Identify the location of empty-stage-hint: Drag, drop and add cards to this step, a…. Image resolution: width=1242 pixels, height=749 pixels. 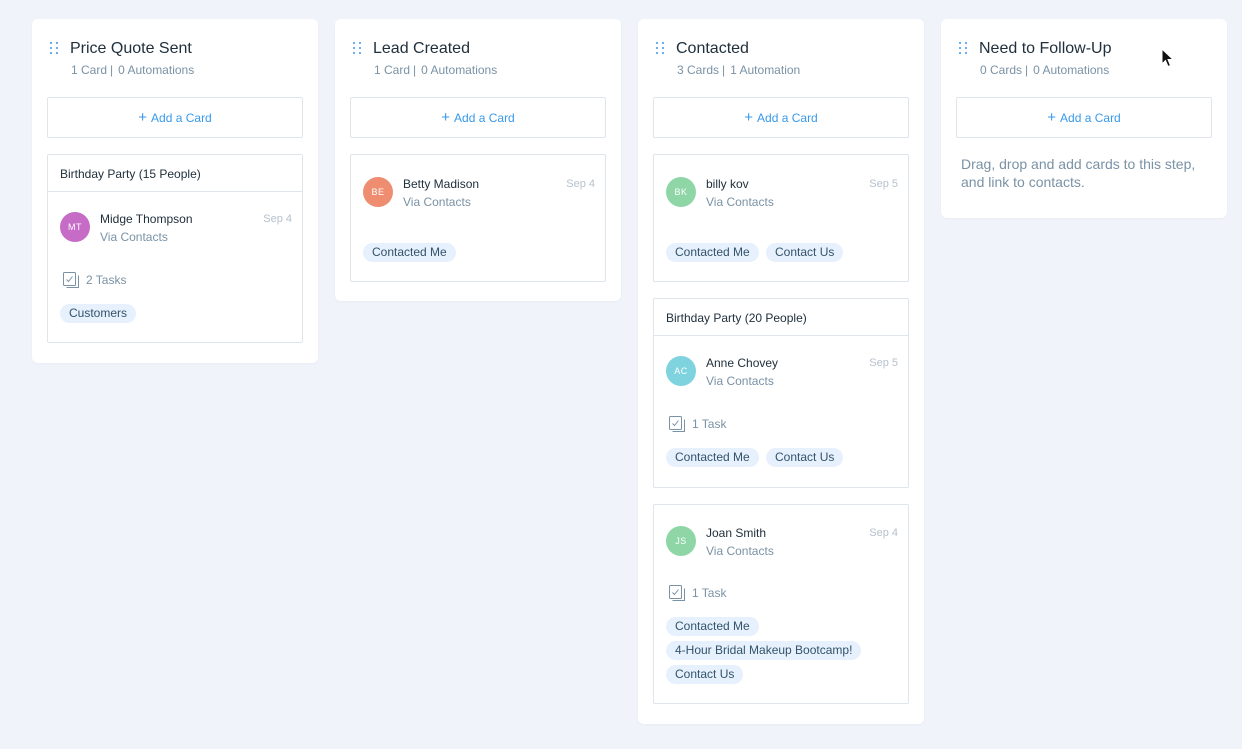
(1078, 173).